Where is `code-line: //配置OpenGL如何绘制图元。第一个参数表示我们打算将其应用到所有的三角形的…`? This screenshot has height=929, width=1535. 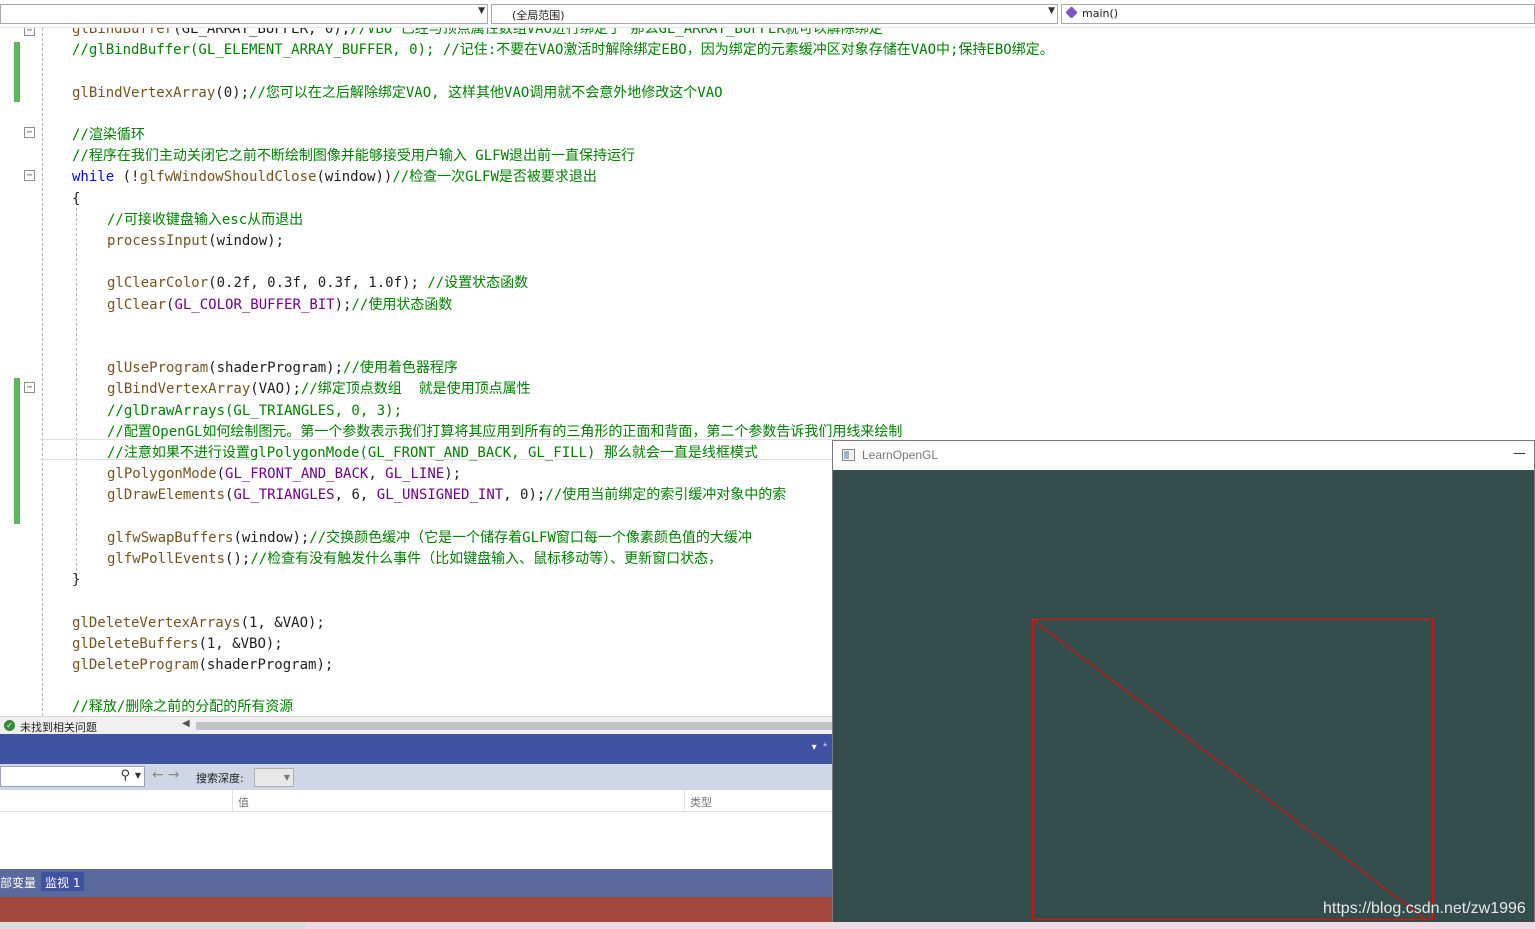
code-line: //配置OpenGL如何绘制图元。第一个参数表示我们打算将其应用到所有的三角形的… is located at coordinates (504, 432).